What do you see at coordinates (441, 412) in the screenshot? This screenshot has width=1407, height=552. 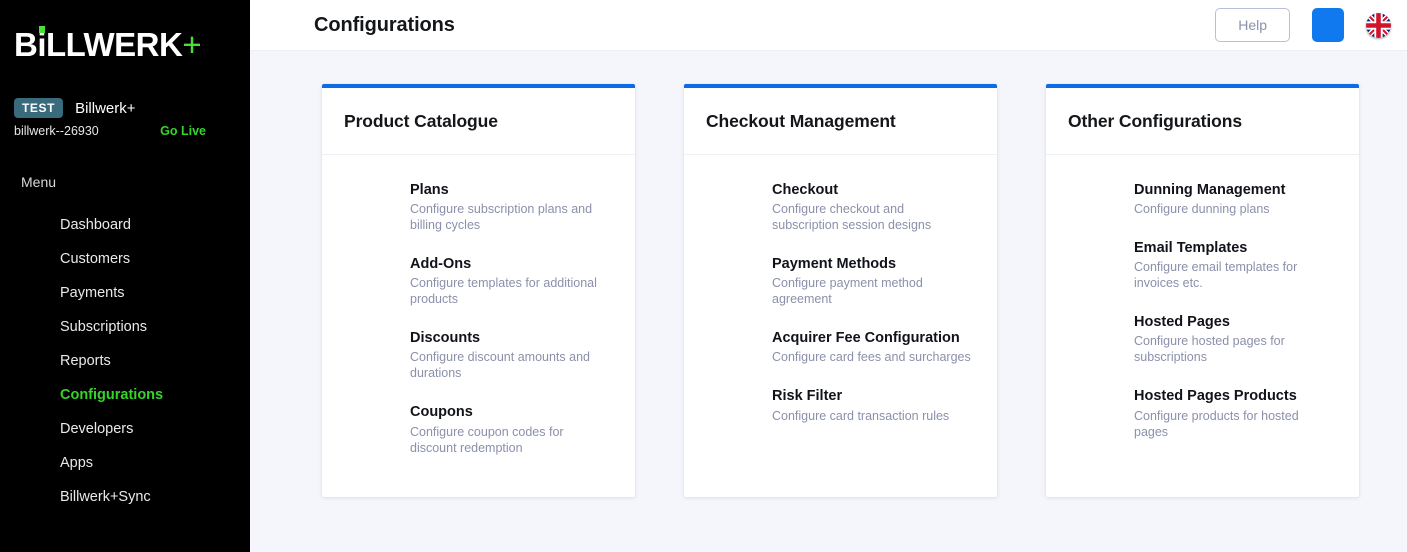 I see `item-title: Coupons` at bounding box center [441, 412].